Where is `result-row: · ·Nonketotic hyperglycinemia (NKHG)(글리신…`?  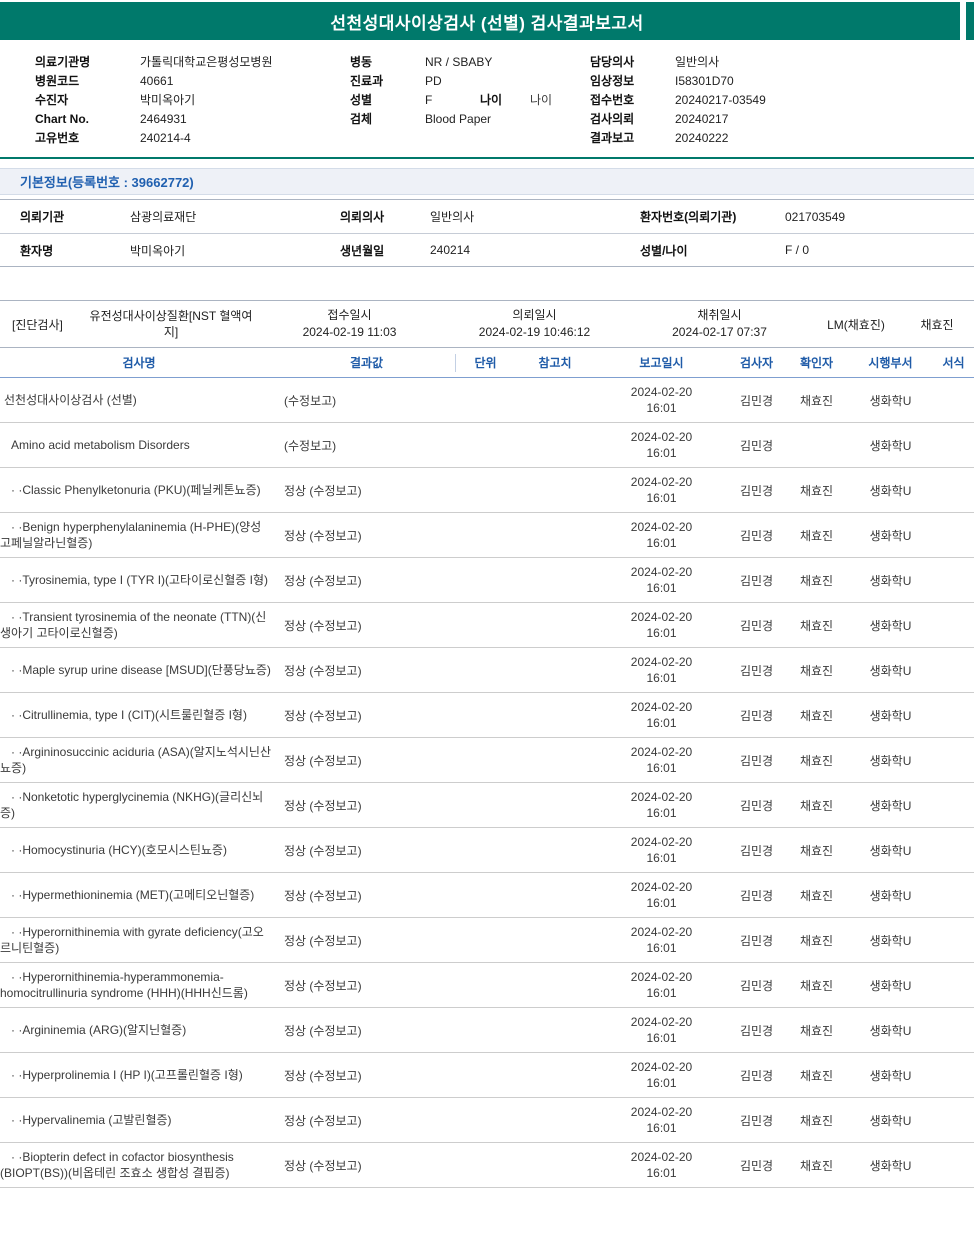 result-row: · ·Nonketotic hyperglycinemia (NKHG)(글리신… is located at coordinates (487, 805).